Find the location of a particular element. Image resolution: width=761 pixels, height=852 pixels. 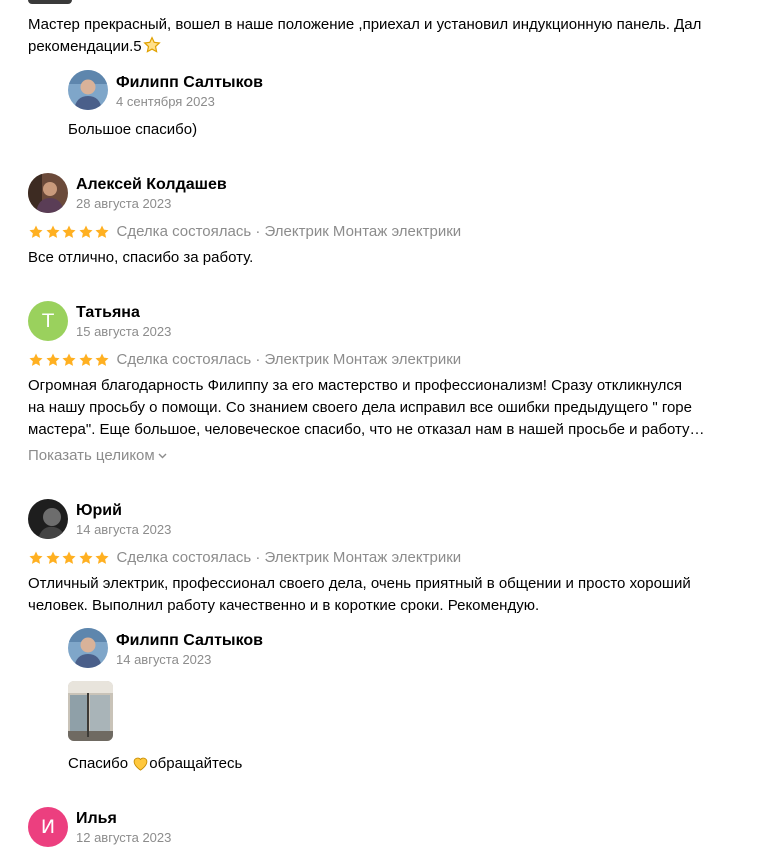

review-text: Все отлично, спасибо за работу. is located at coordinates (141, 257).